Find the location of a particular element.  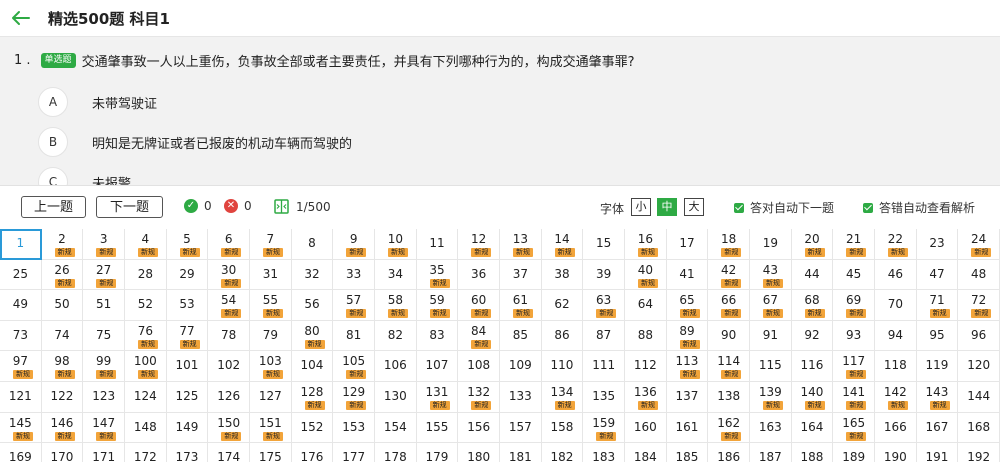

question-cell: 192 is located at coordinates (979, 452).